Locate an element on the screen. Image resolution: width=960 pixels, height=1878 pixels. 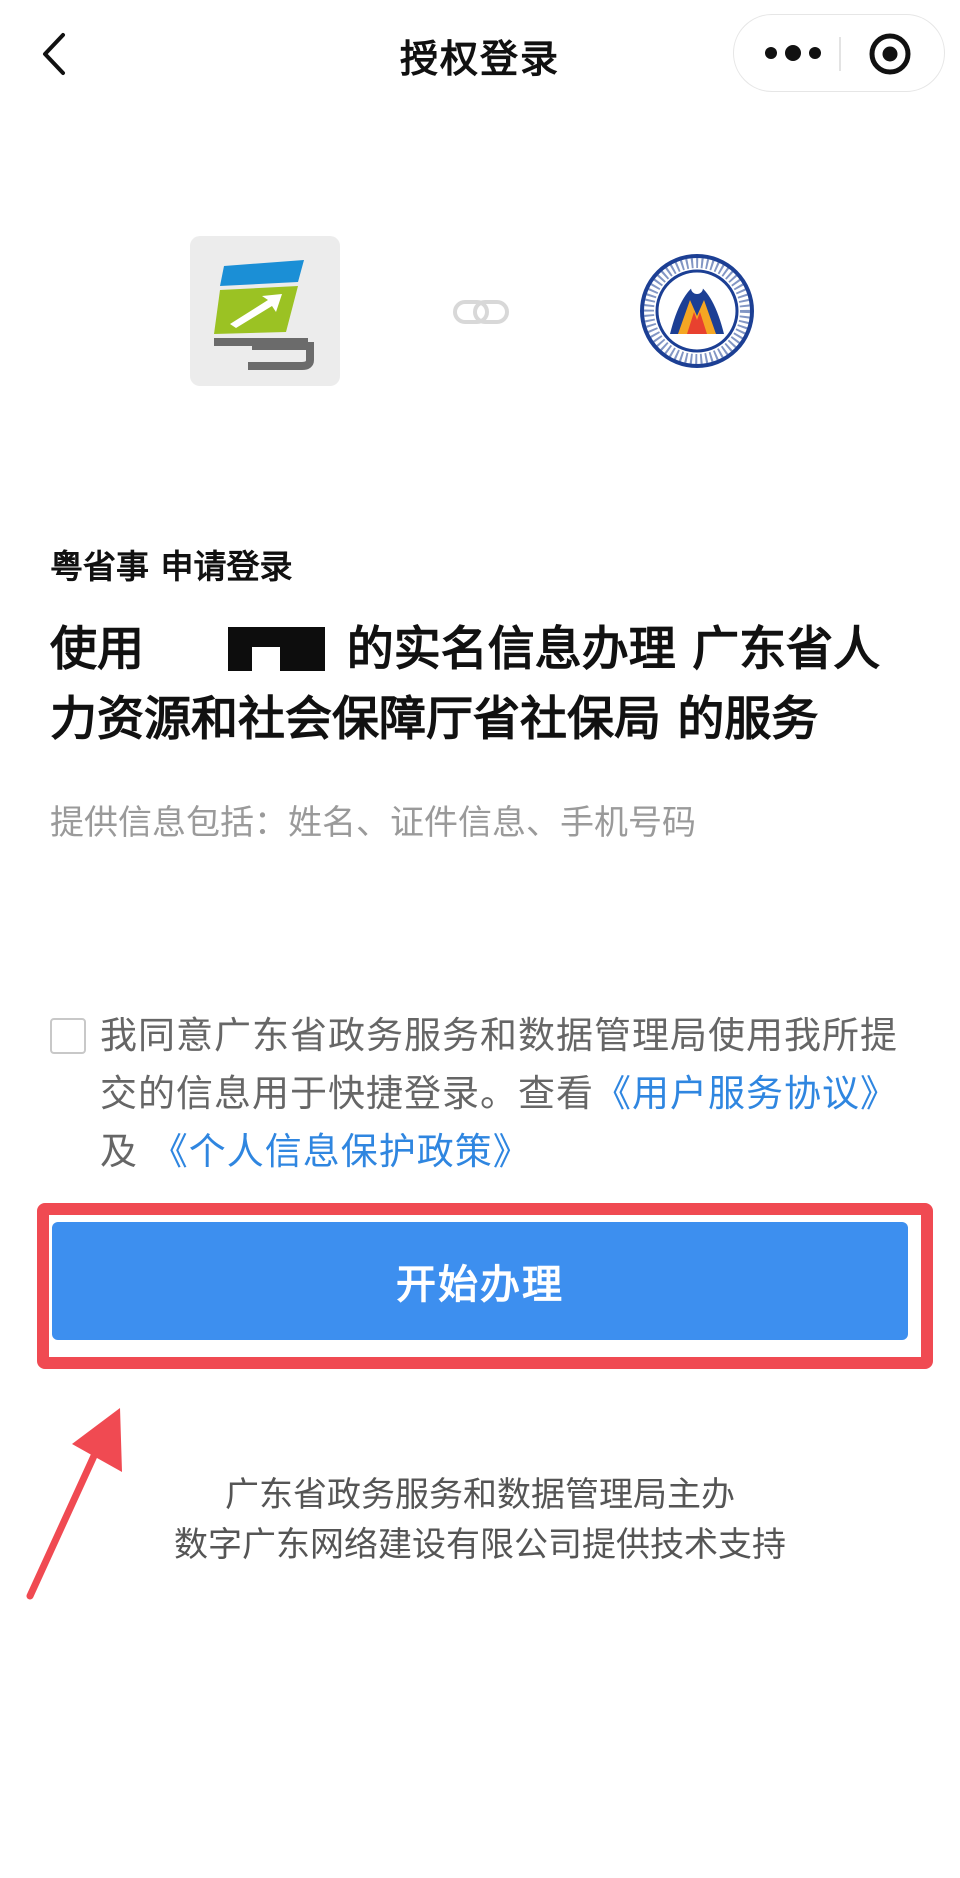
footer: 广东省政务服务和数据管理局主办 数字广东网络建设有限公司提供技术支持 is located at coordinates (480, 1520).